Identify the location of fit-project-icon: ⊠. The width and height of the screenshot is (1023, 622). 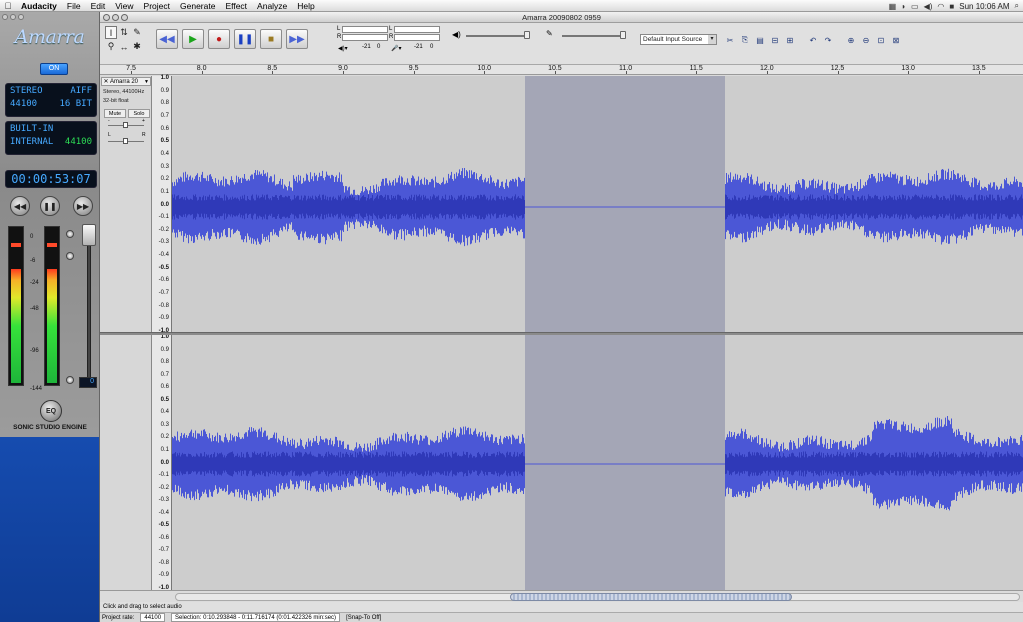
(896, 40).